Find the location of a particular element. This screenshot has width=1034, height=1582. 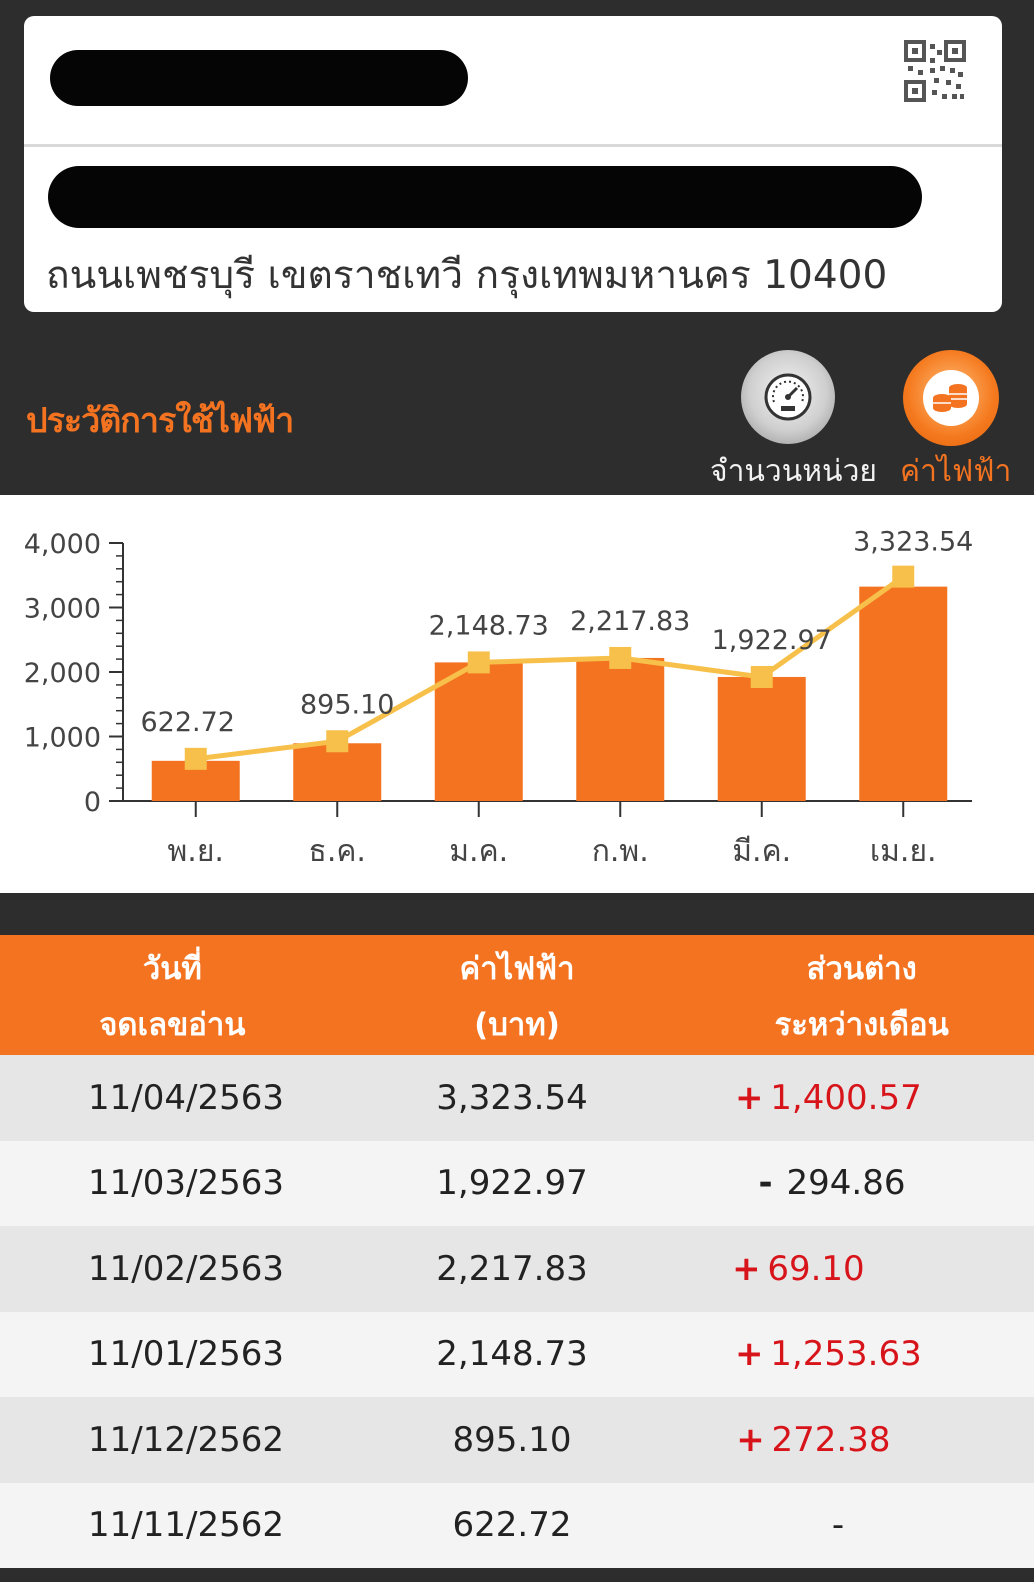

table-row: 11/03/2563 1,922.97 -294.86 is located at coordinates (517, 1183).